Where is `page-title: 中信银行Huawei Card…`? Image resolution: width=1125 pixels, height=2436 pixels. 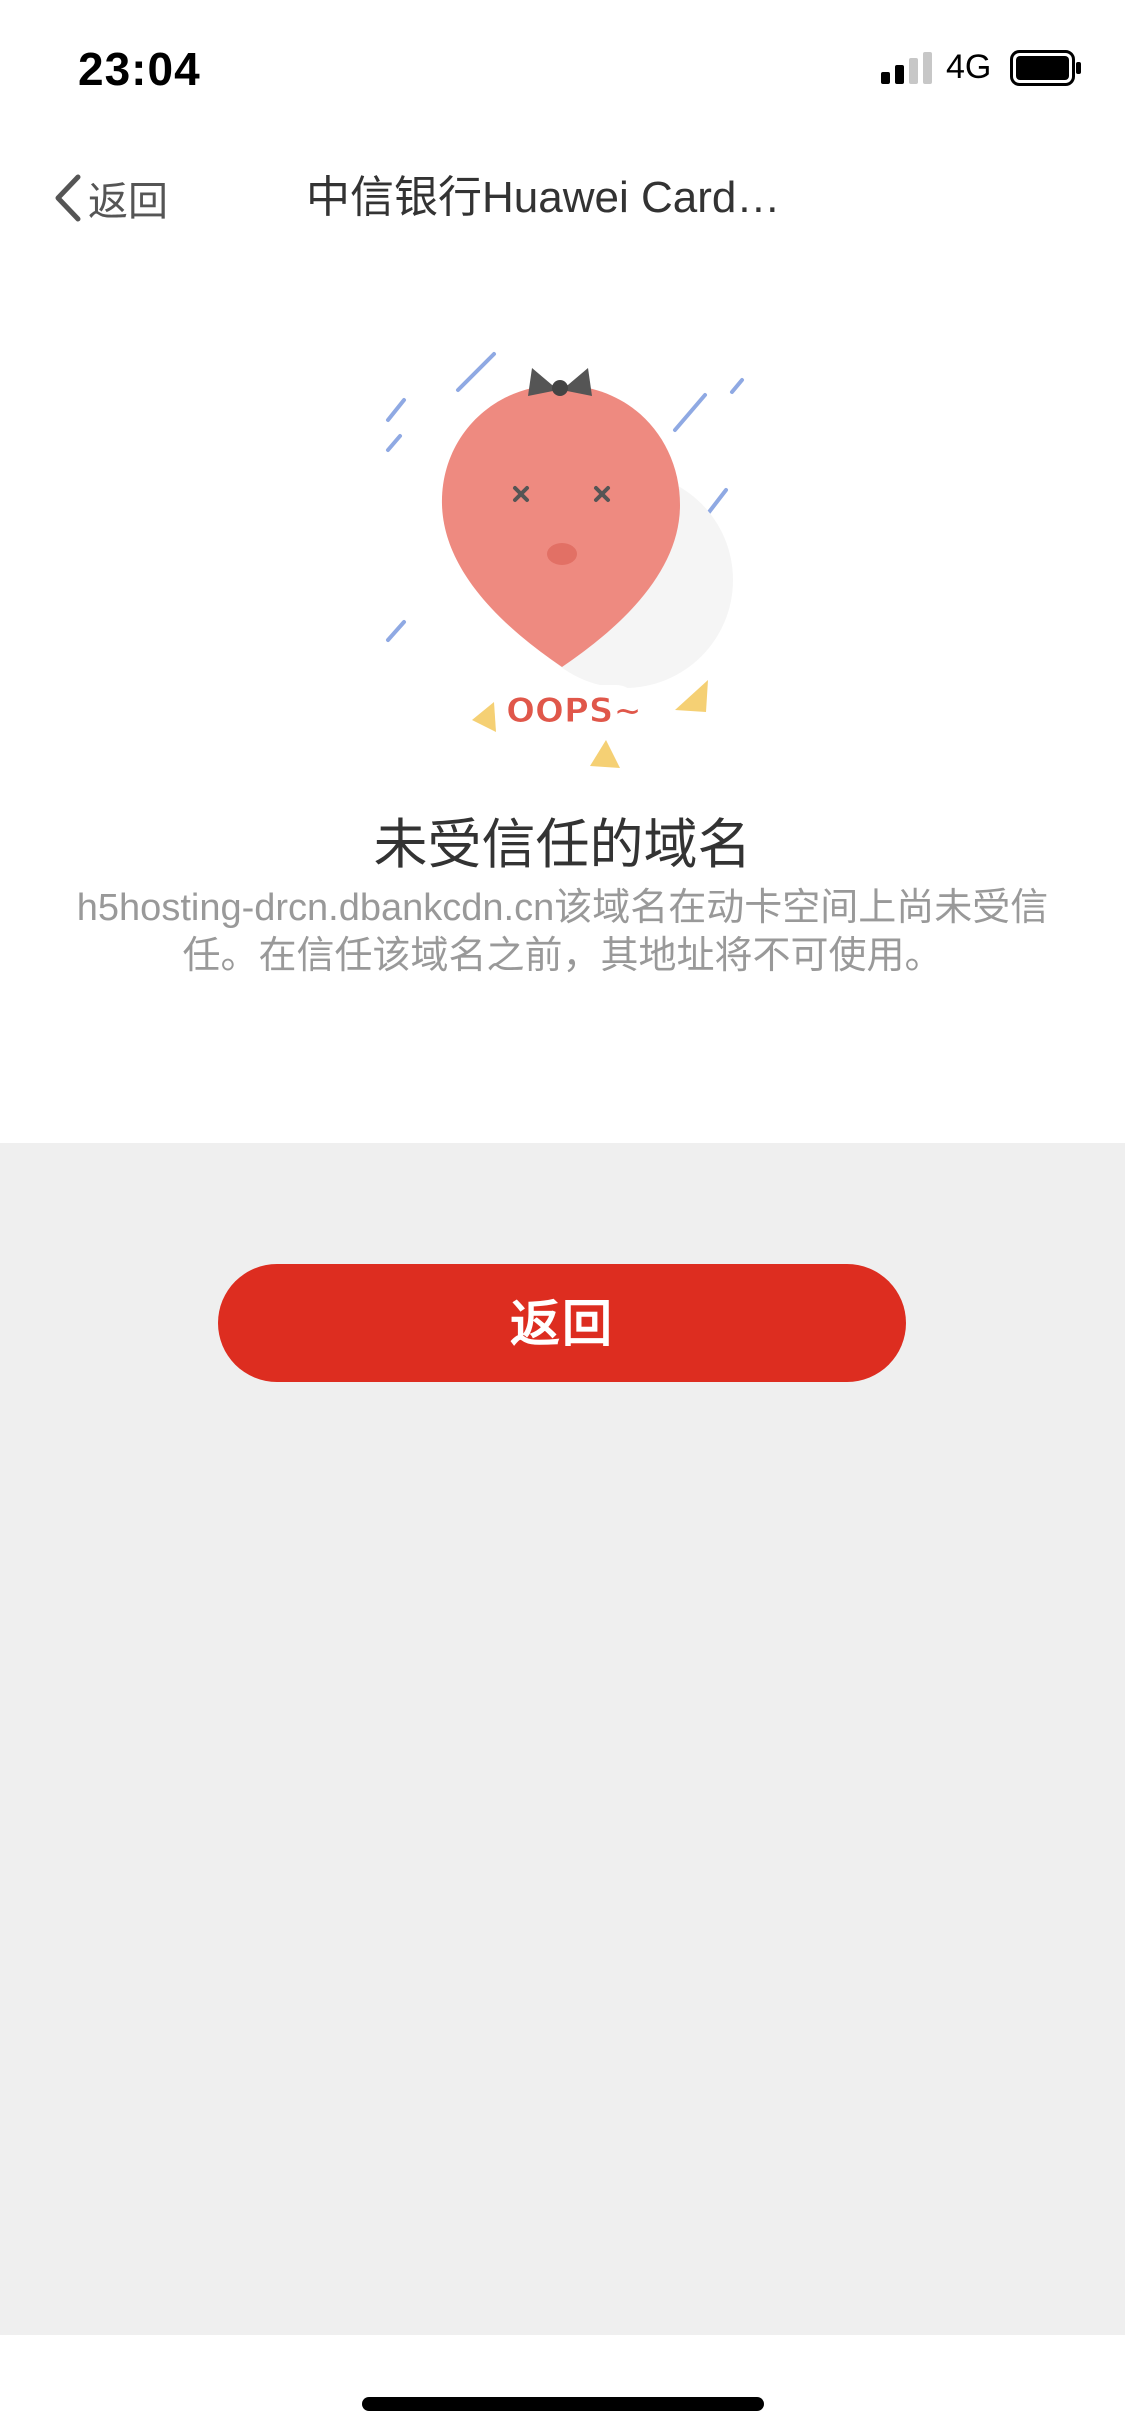 page-title: 中信银行Huawei Card… is located at coordinates (543, 197).